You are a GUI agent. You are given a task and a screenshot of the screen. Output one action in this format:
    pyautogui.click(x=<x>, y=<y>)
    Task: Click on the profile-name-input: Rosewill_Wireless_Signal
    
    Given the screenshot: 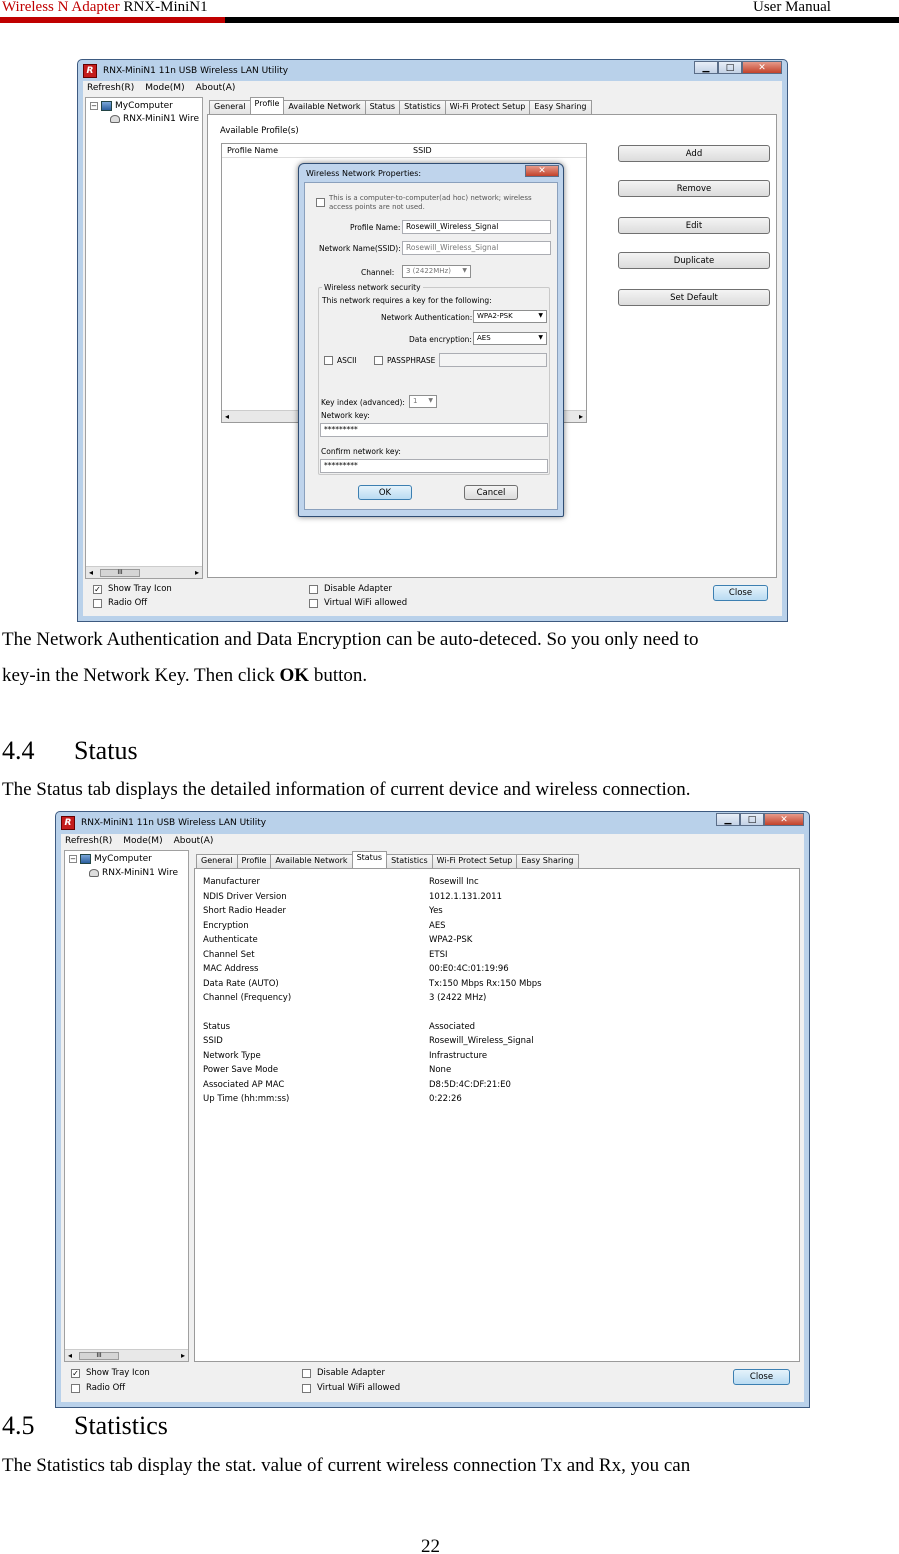 What is the action you would take?
    pyautogui.click(x=476, y=227)
    